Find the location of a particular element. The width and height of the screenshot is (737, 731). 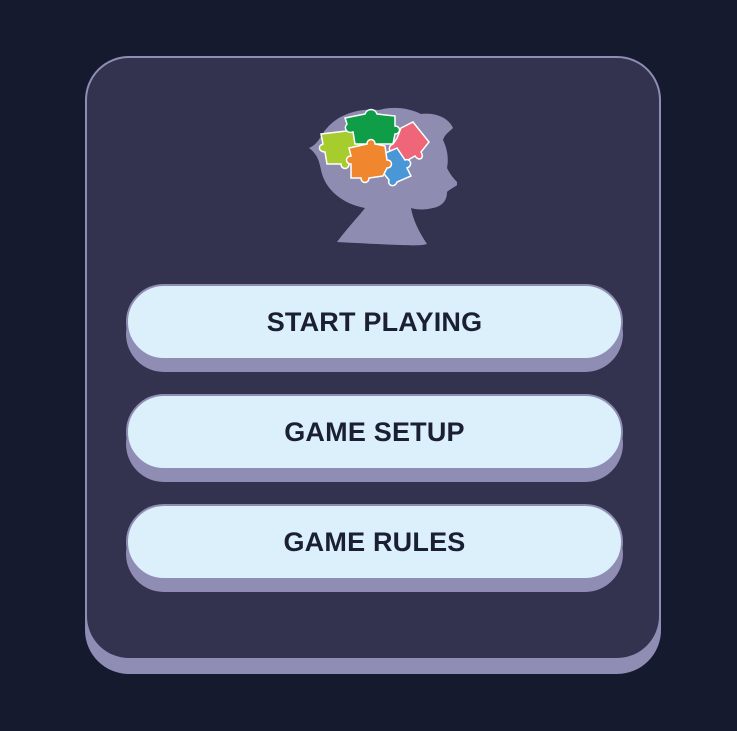

game-rules-label: GAME RULES is located at coordinates (374, 541).